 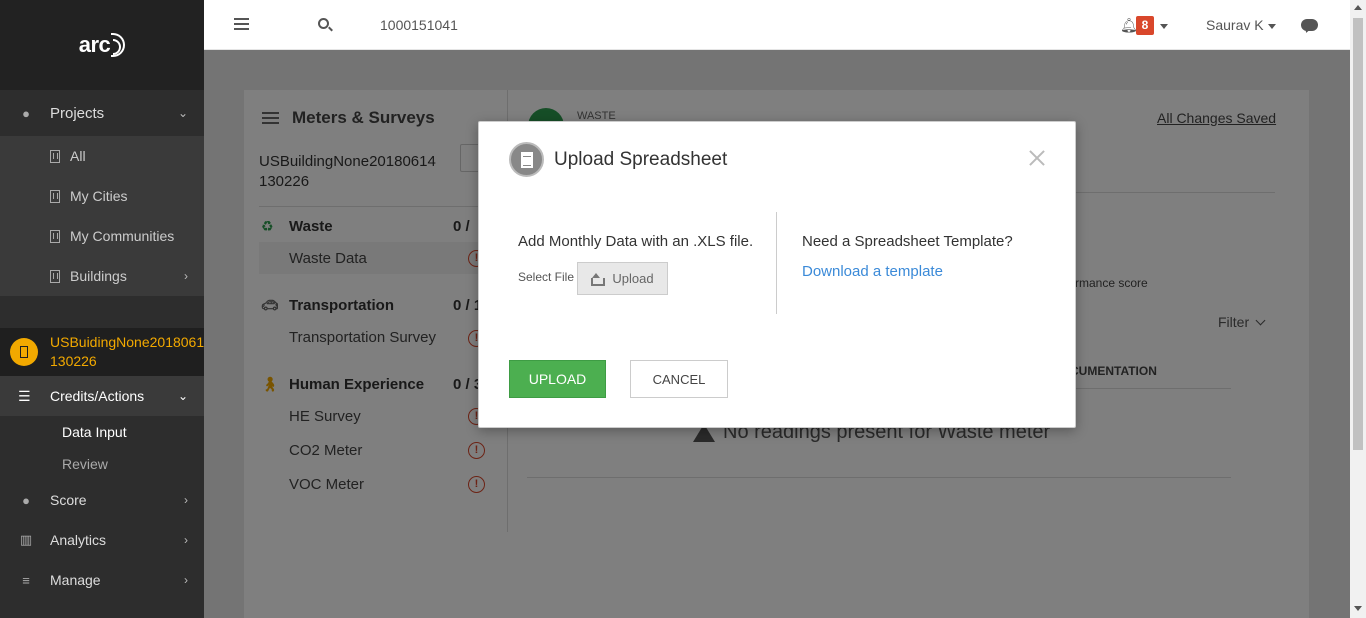 What do you see at coordinates (1145, 25) in the screenshot?
I see `notification-badge: 8` at bounding box center [1145, 25].